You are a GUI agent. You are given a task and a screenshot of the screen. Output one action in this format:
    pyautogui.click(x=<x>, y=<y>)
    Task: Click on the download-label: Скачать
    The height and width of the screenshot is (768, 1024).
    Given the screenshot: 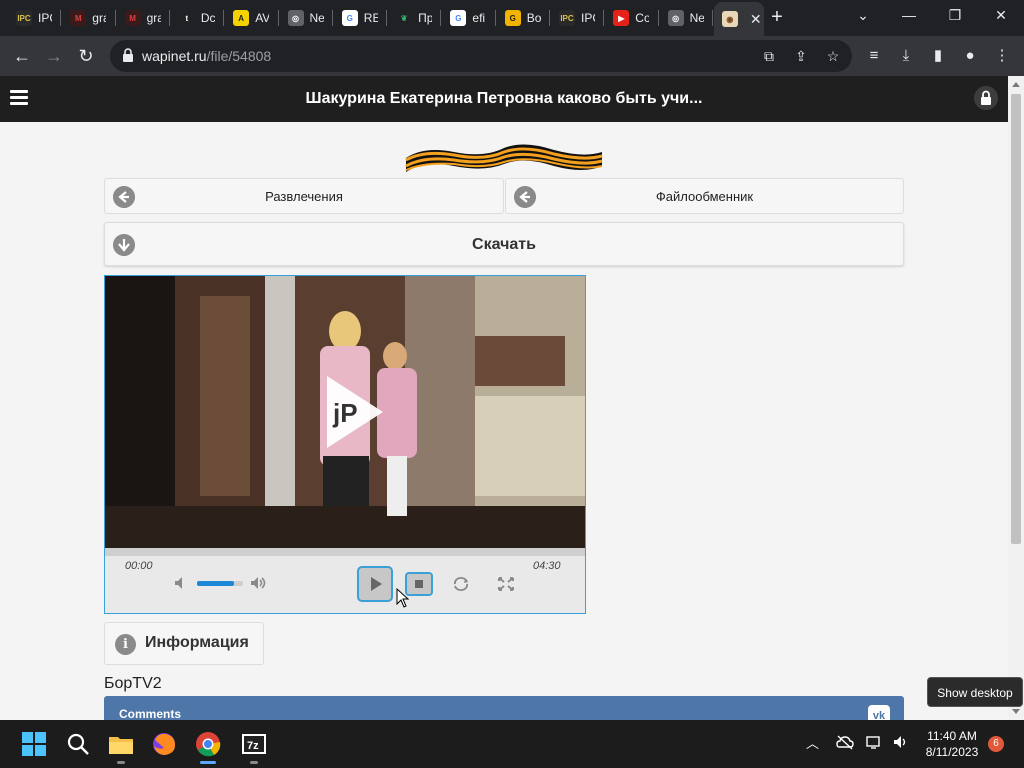 What is the action you would take?
    pyautogui.click(x=504, y=244)
    